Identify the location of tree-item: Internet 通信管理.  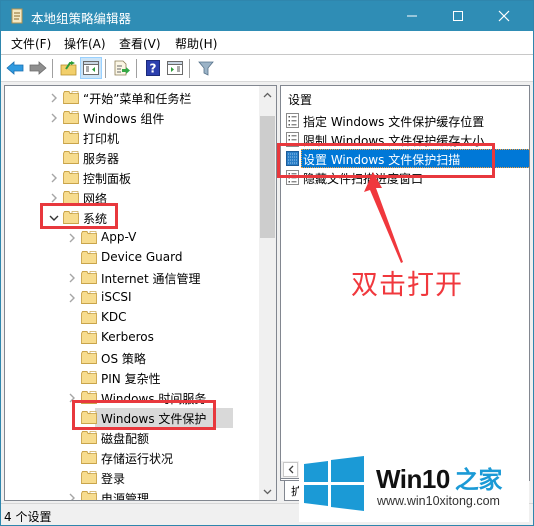
(132, 278).